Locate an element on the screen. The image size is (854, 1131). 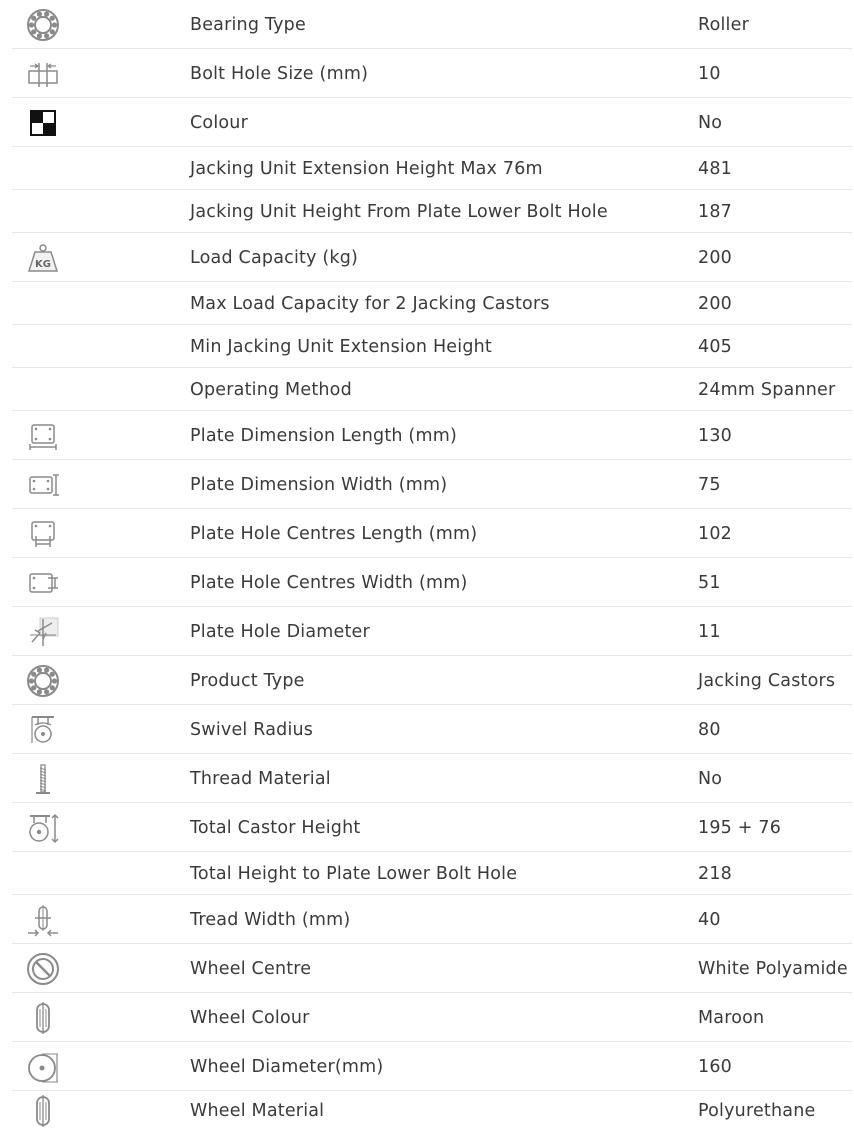
spec-value: White Polyamide is located at coordinates (773, 968).